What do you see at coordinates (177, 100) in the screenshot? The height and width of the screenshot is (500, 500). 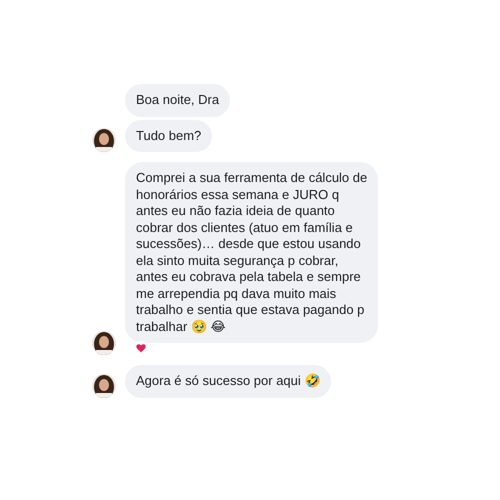 I see `message-bubble: Boa noite, Dra` at bounding box center [177, 100].